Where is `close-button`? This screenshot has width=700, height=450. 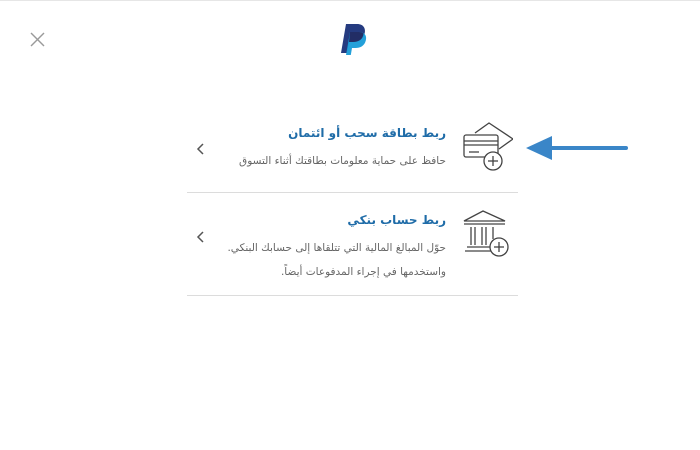 close-button is located at coordinates (38, 40).